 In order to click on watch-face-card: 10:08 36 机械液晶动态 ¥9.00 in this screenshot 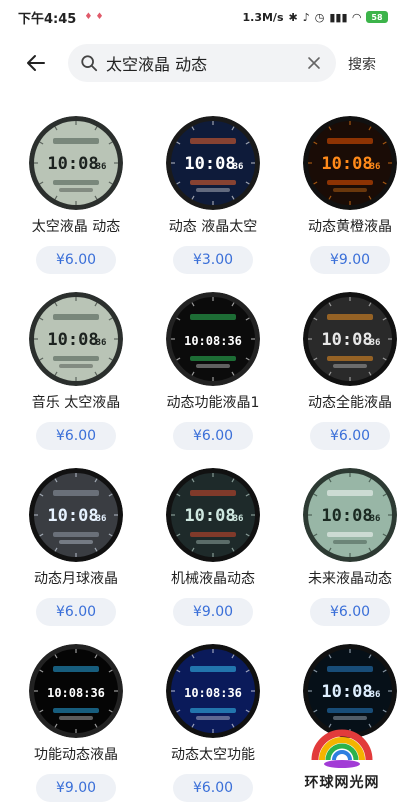, I will do `click(213, 544)`.